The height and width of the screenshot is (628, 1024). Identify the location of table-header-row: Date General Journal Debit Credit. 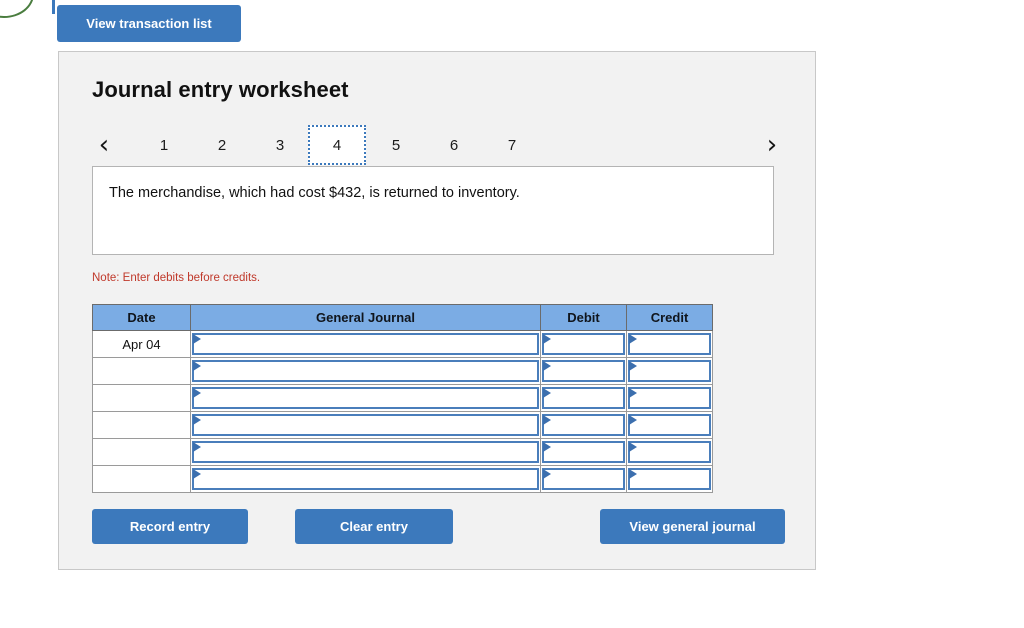
(402, 317).